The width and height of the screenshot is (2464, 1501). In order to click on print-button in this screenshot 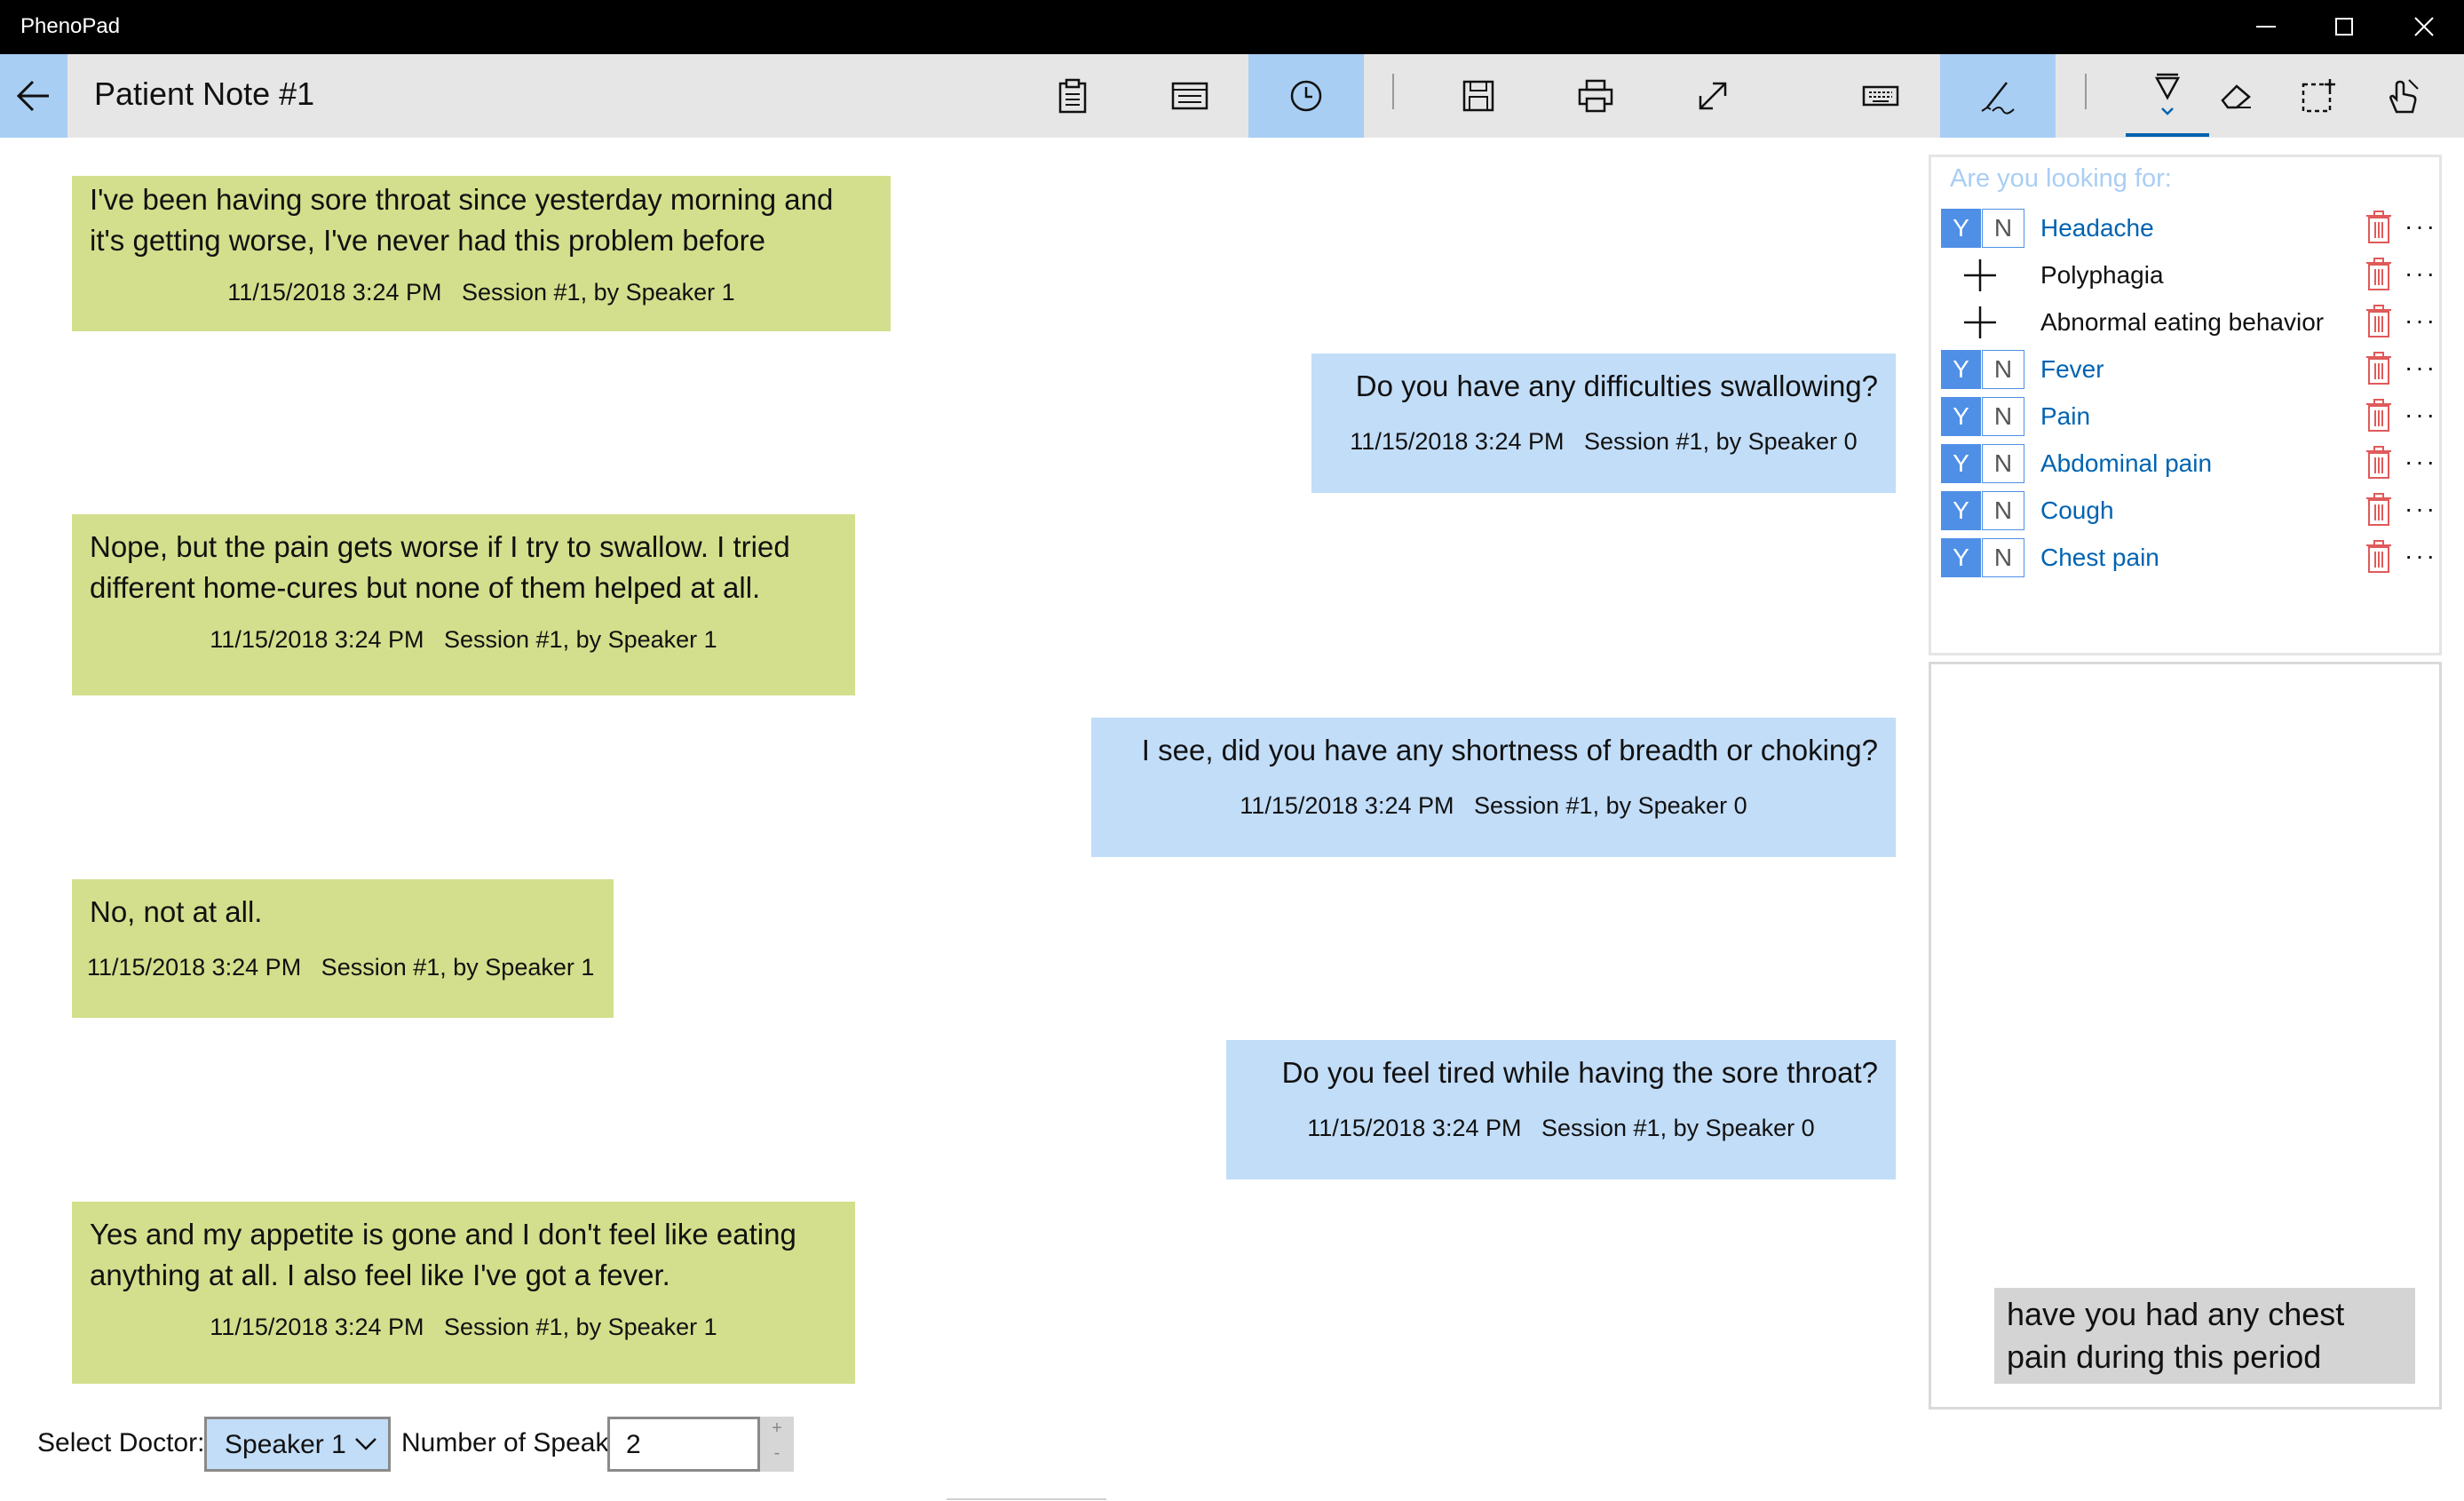, I will do `click(1595, 96)`.